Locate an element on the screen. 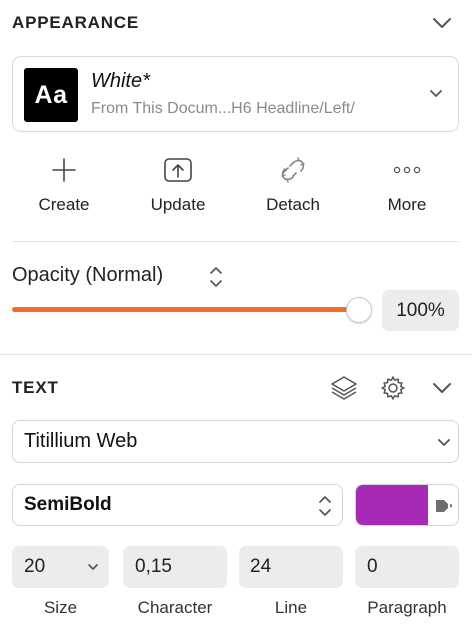  style-preview-thumbnail: Aa is located at coordinates (51, 95).